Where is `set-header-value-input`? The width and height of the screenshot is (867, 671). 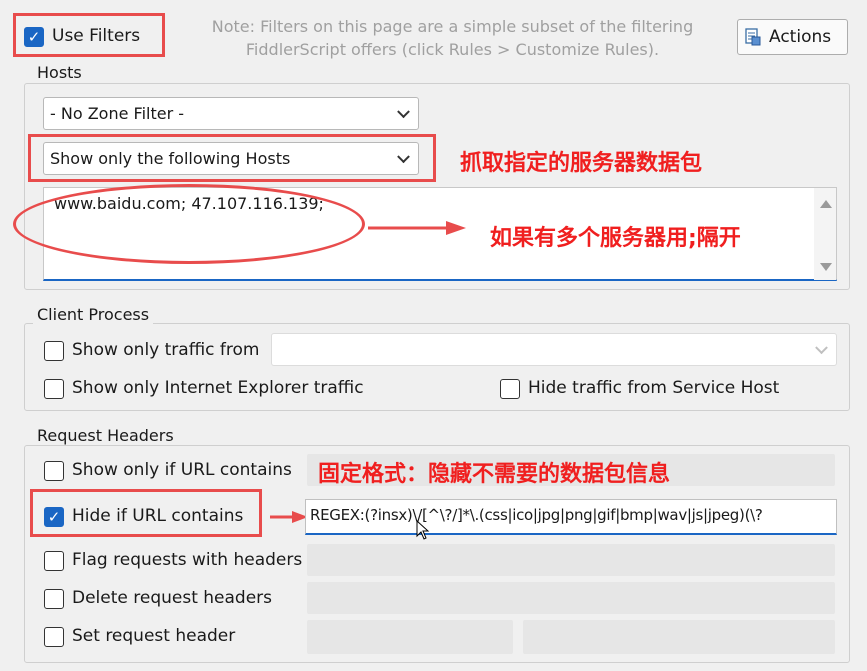 set-header-value-input is located at coordinates (679, 637).